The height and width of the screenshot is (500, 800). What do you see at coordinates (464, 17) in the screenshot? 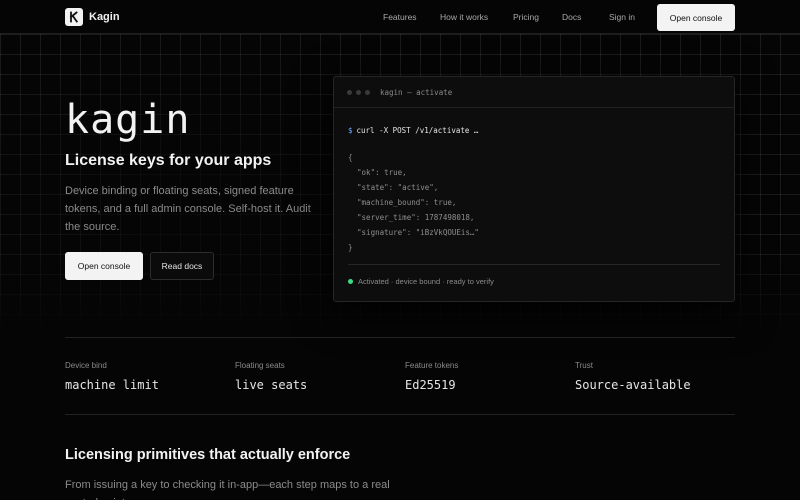
I see `nav-link-how-it-works: How it works` at bounding box center [464, 17].